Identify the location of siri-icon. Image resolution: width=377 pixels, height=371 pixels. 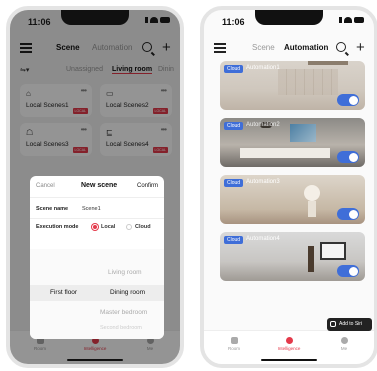
(333, 324).